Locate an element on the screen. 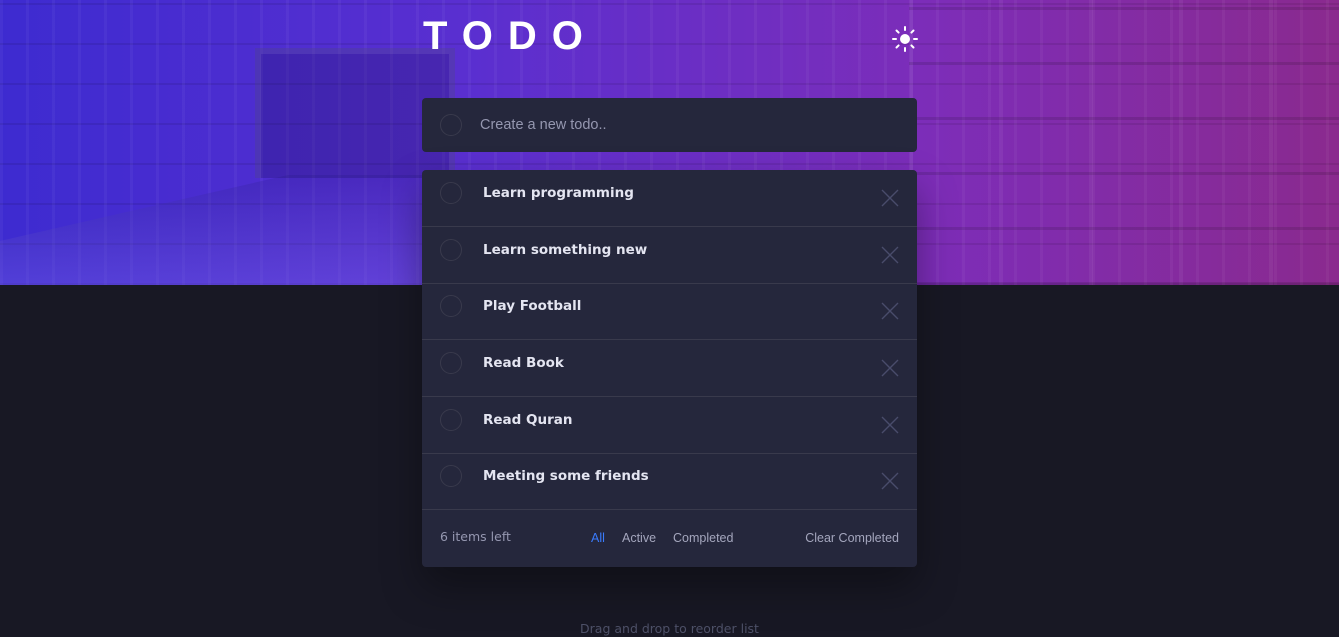 The width and height of the screenshot is (1339, 637). todo-item: Meeting some friends is located at coordinates (669, 481).